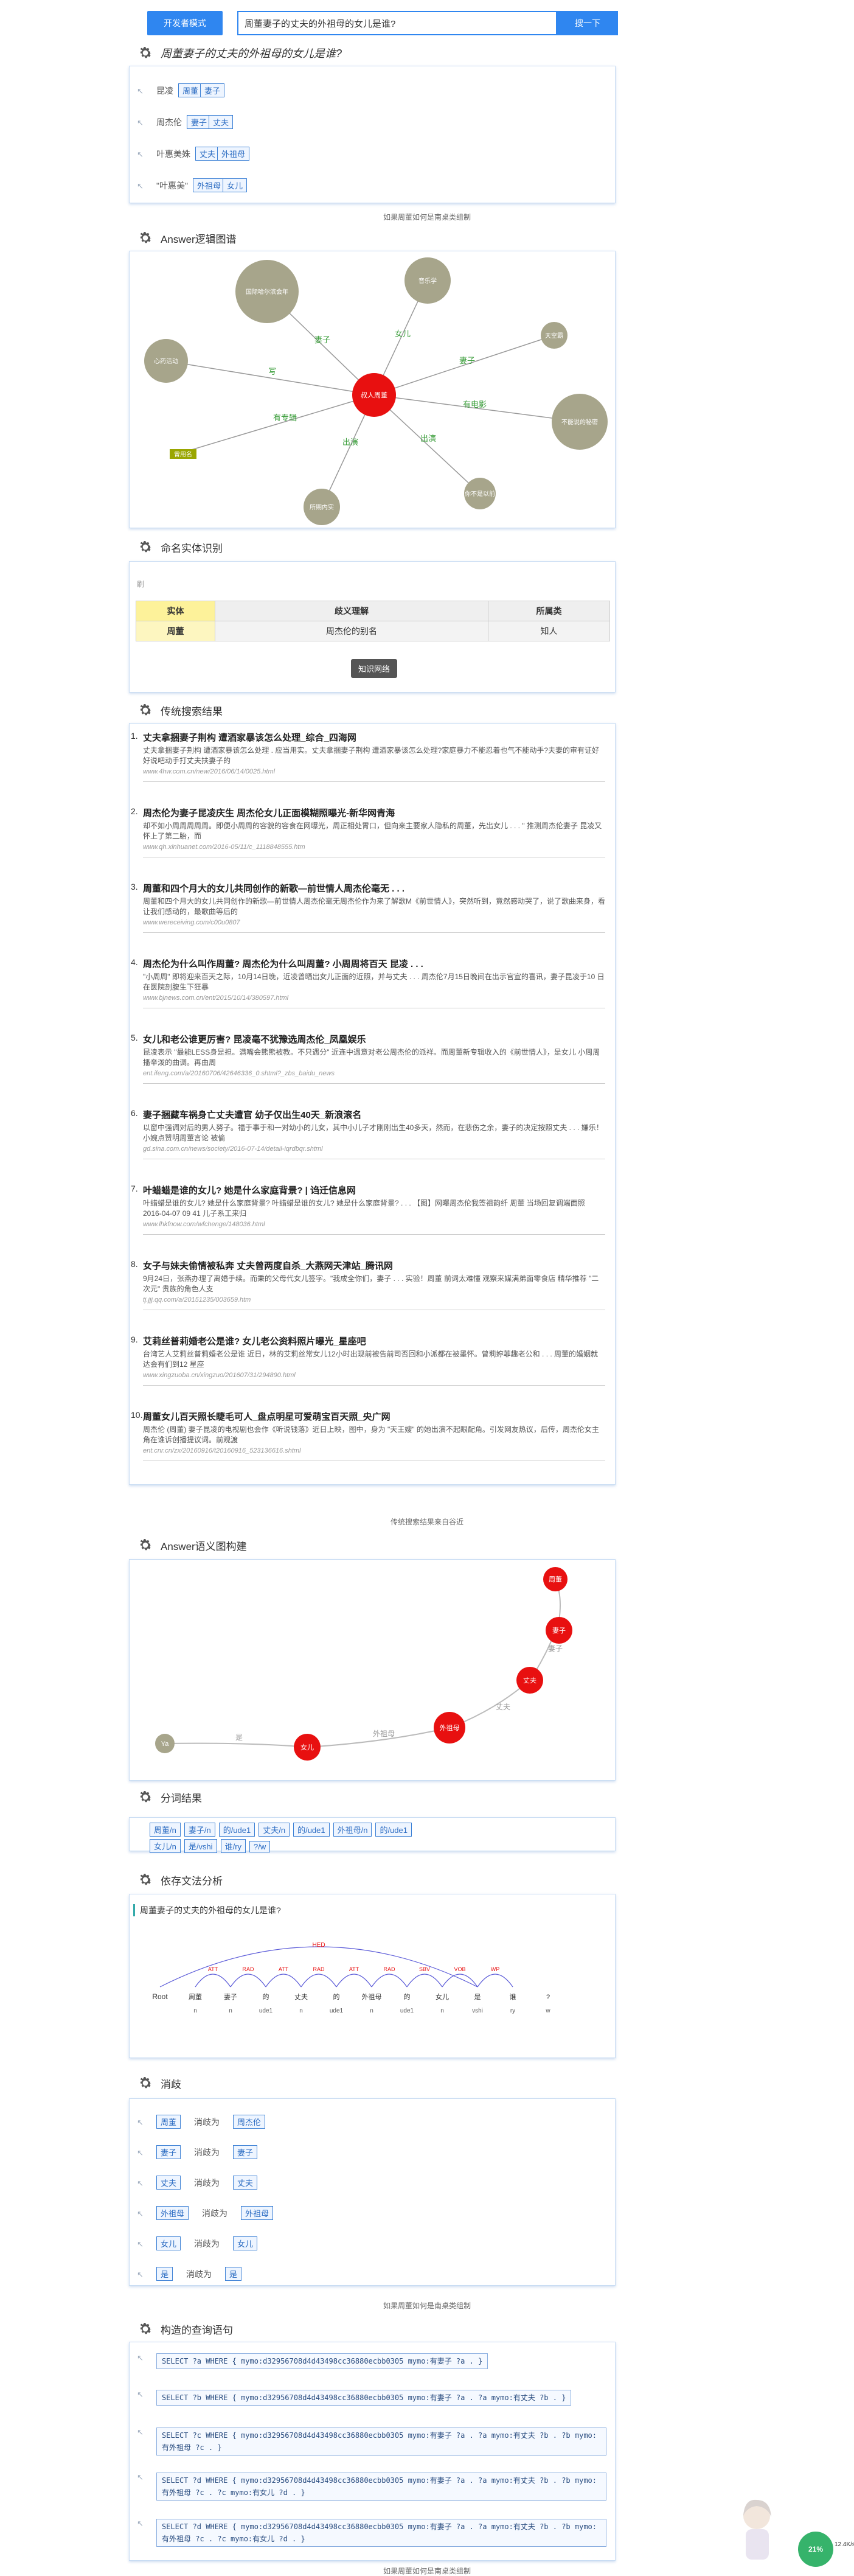  Describe the element at coordinates (185, 23) in the screenshot. I see `developer-mode-button: 开发者模式` at that location.